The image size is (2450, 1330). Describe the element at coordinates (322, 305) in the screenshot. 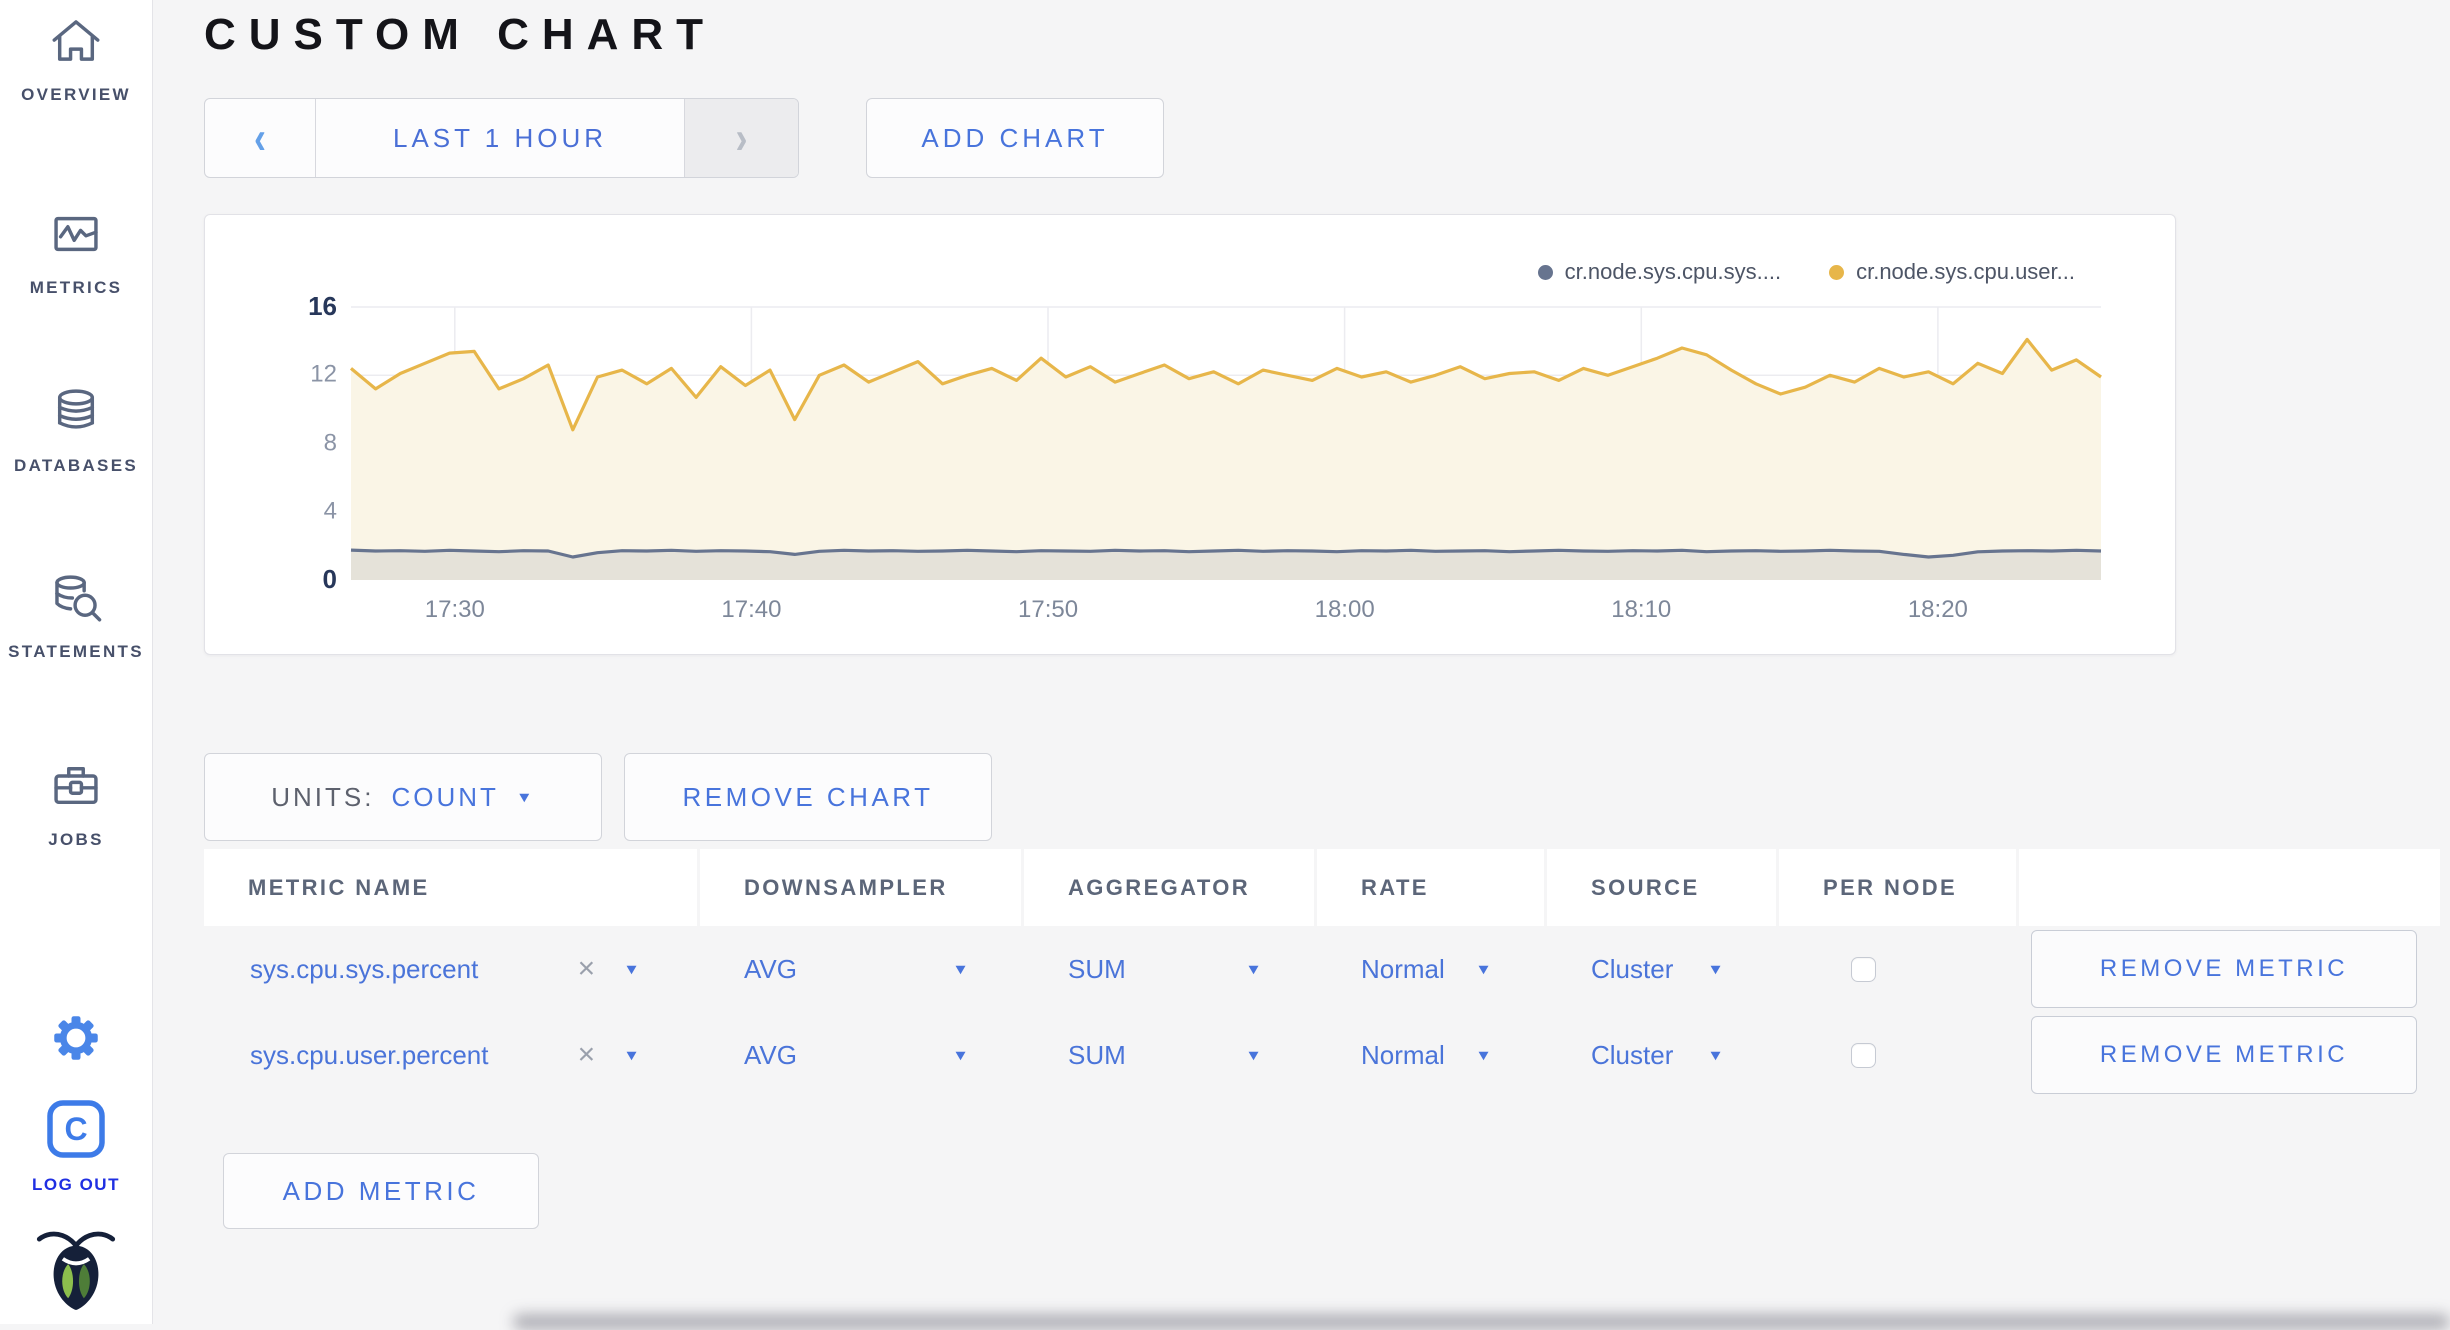

I see `y-tick-label: 16` at that location.